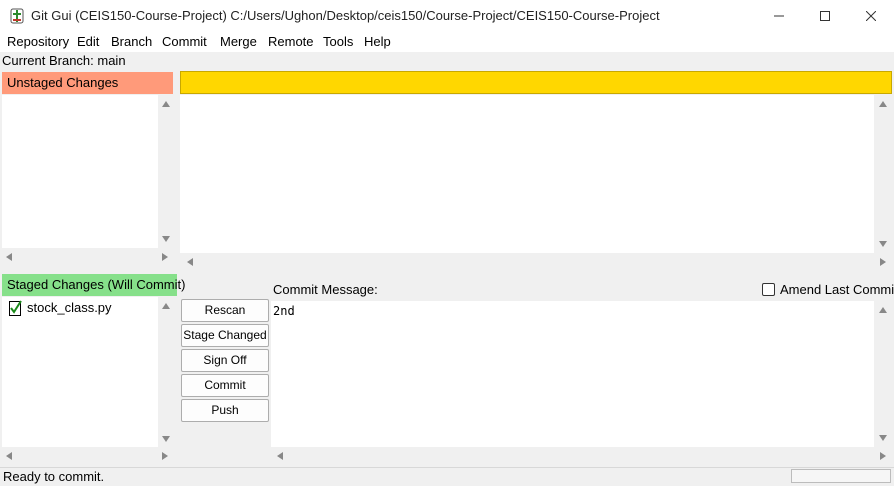  I want to click on unstaged-horizontal-scrollbar, so click(88, 257).